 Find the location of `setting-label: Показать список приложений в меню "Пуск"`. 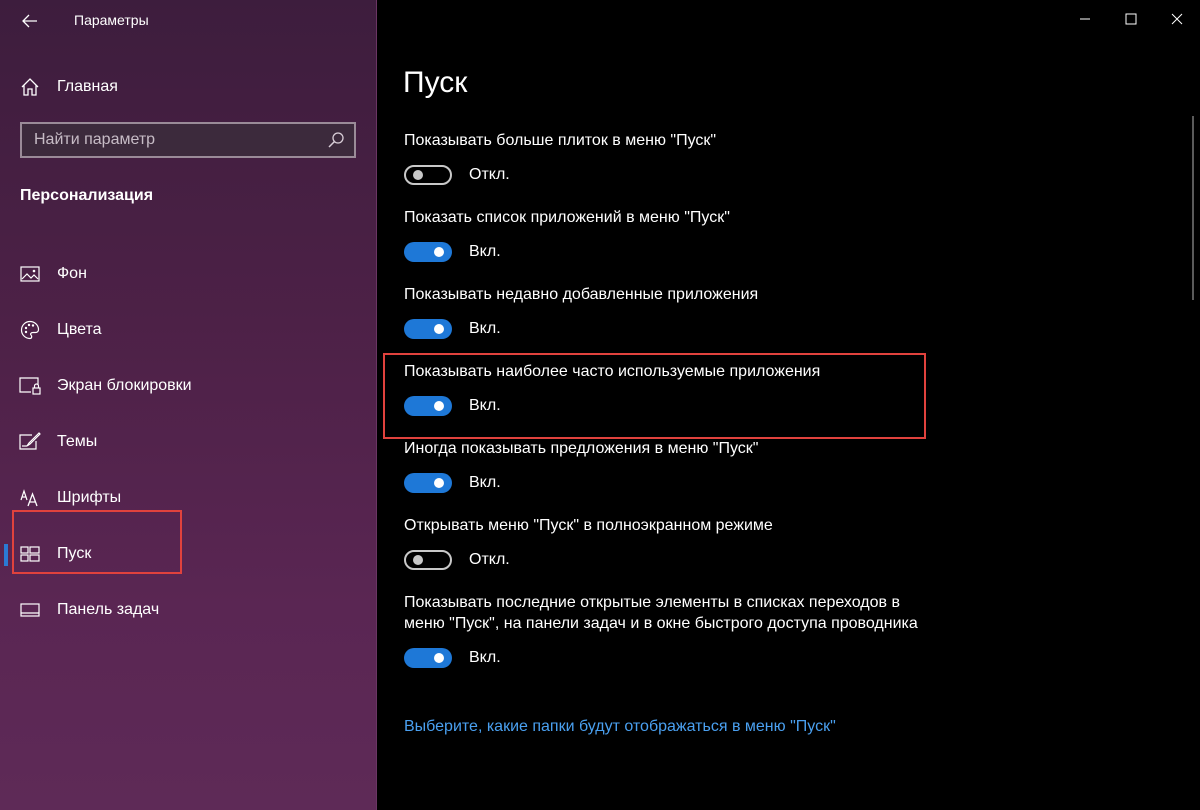

setting-label: Показать список приложений в меню "Пуск" is located at coordinates (567, 217).